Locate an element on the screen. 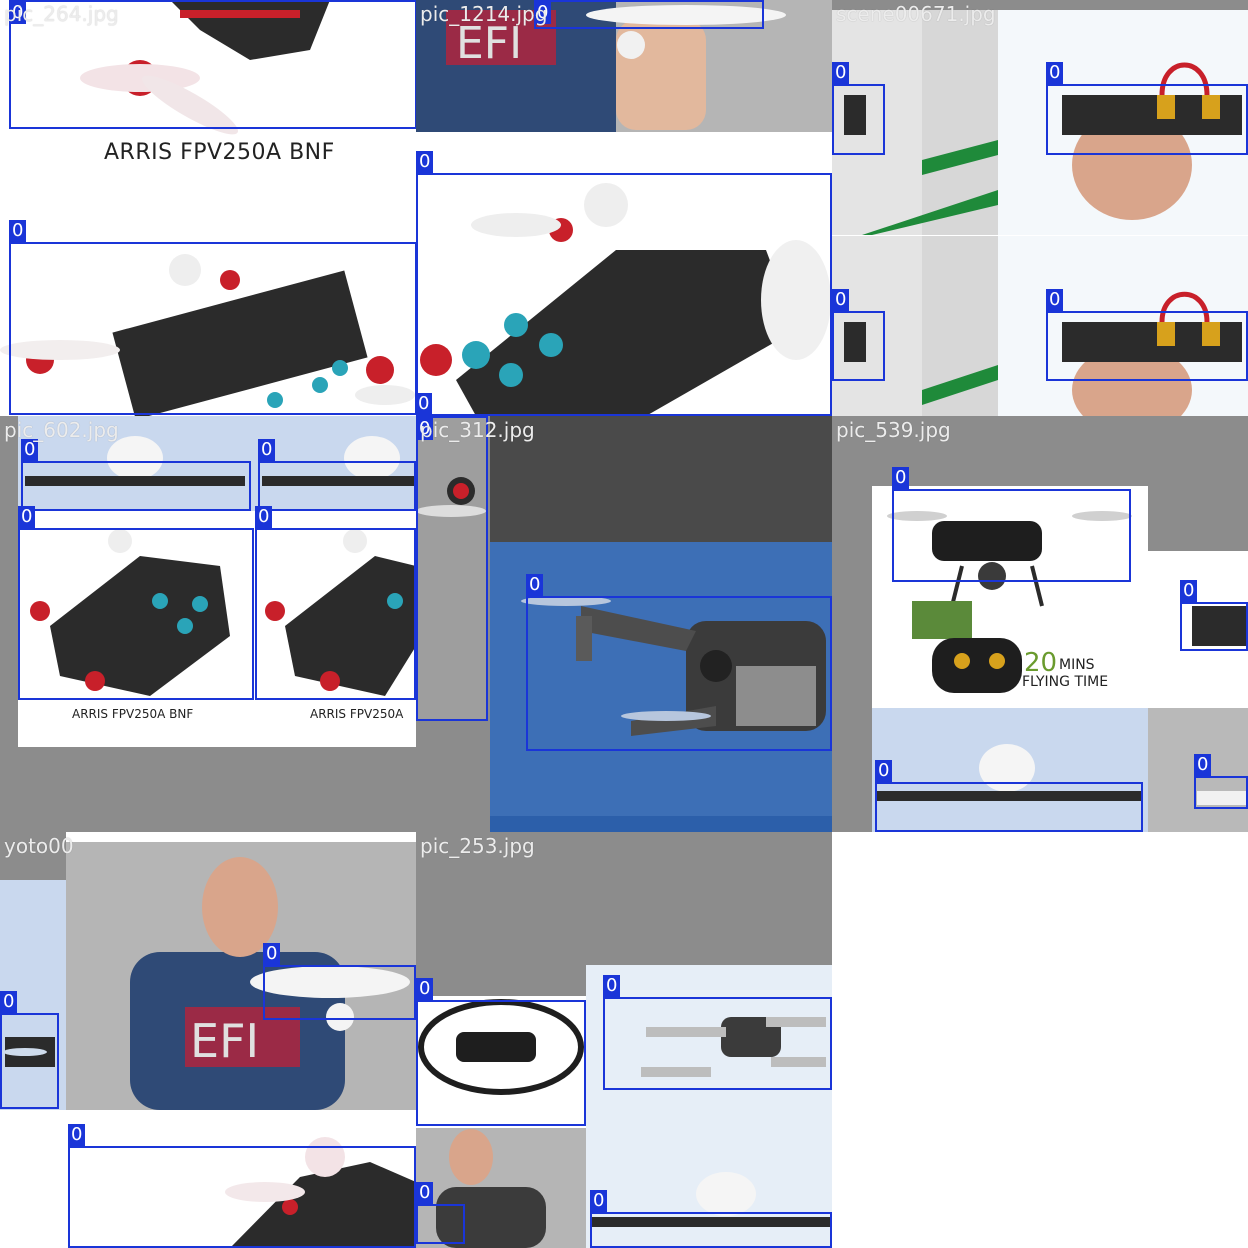 The width and height of the screenshot is (1248, 1248). mosaic-tile-pic-253: pic_253.jpg 0 0 0 0 is located at coordinates (624, 1040).